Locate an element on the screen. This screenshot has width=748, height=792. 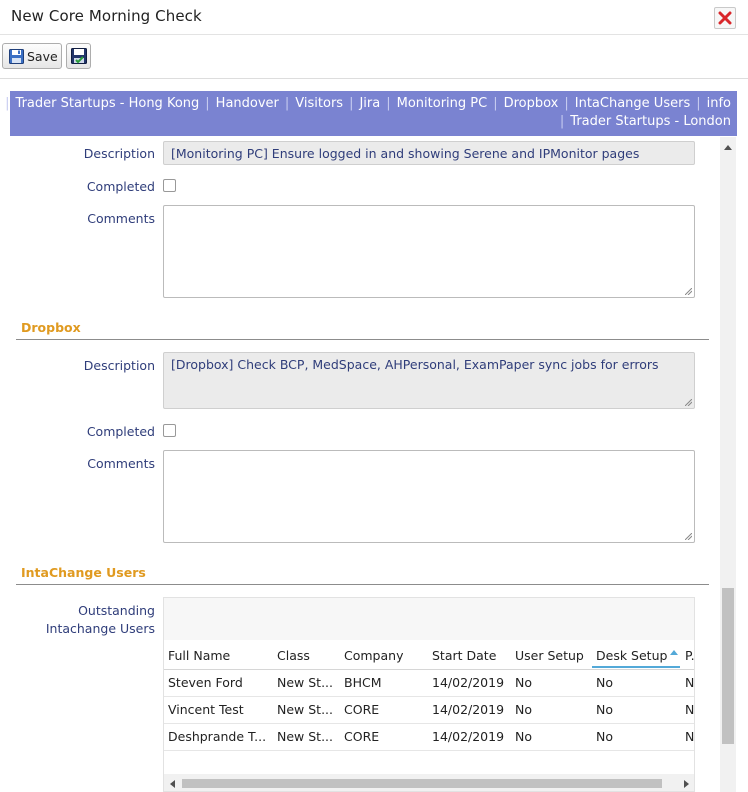
close-x-icon is located at coordinates (725, 18).